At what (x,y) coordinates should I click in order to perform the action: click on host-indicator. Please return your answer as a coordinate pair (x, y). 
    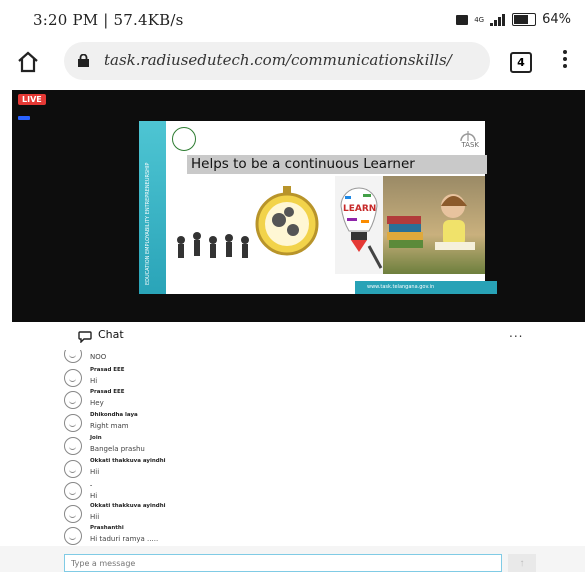
    Looking at the image, I should click on (24, 118).